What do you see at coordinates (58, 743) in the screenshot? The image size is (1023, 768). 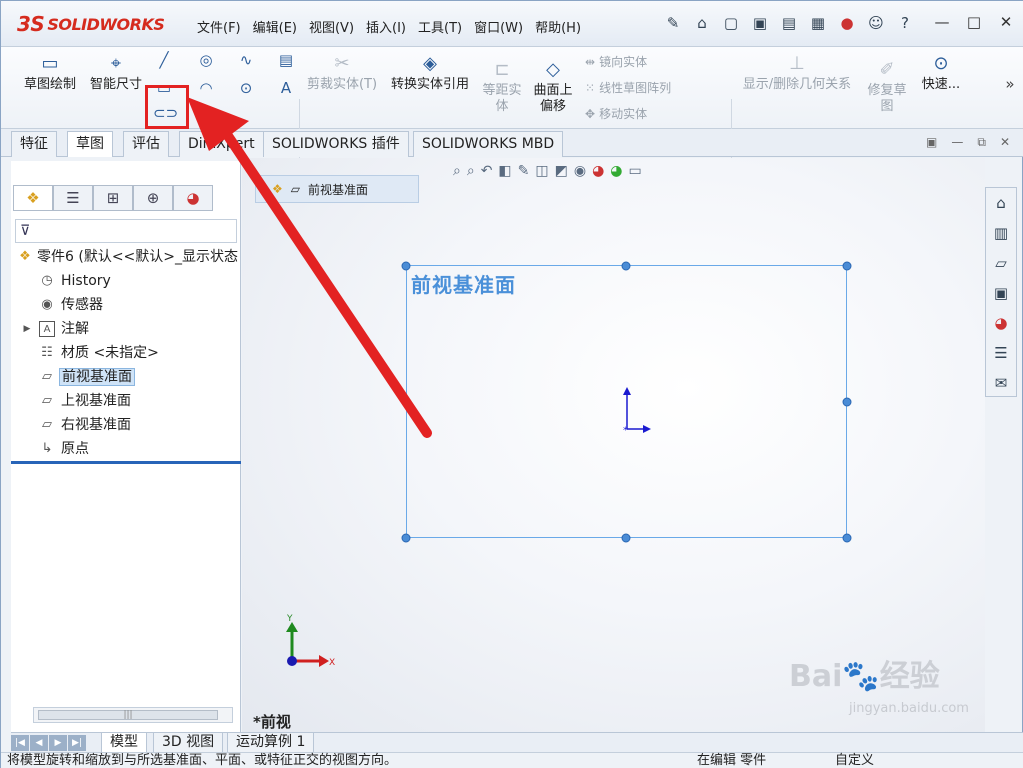 I see `next-tab-icon: ▶` at bounding box center [58, 743].